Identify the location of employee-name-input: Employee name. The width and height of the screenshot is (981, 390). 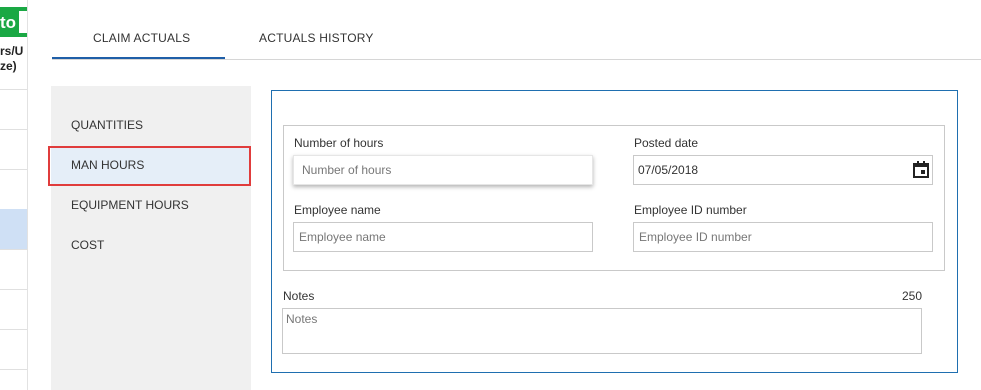
(443, 237).